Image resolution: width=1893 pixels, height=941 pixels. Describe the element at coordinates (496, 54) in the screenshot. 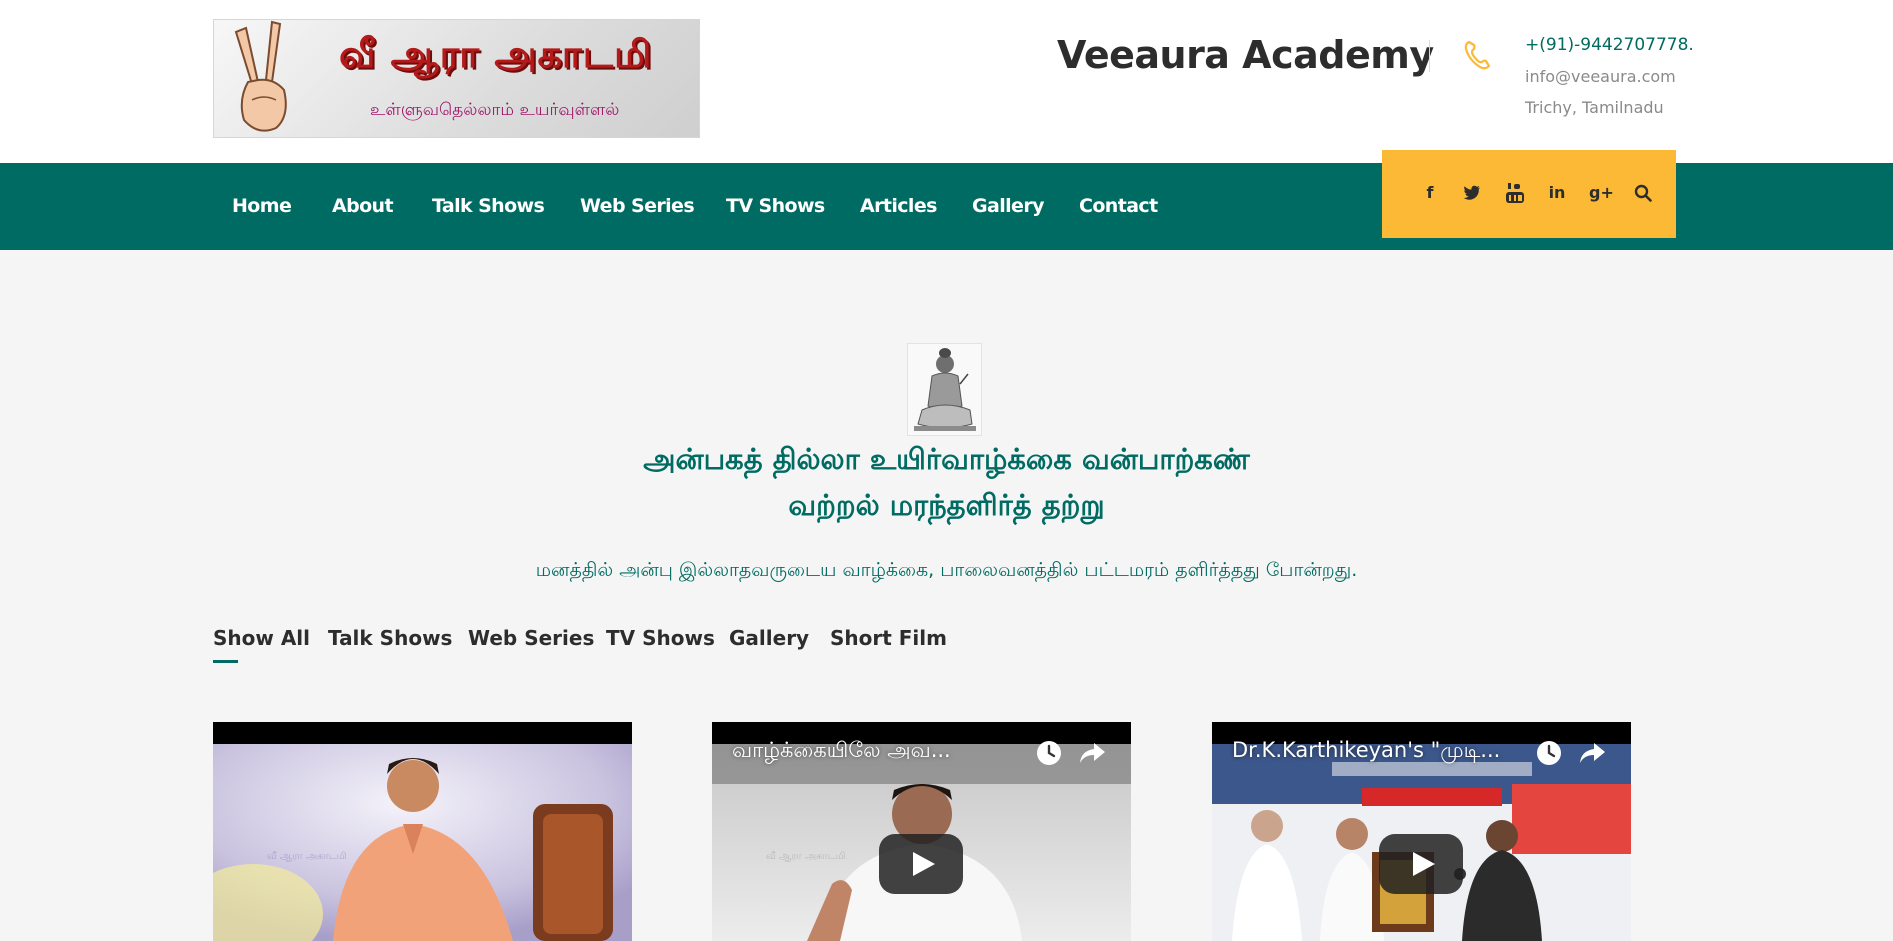

I see `logo-title: வீ ஆரா அகாடமி` at that location.